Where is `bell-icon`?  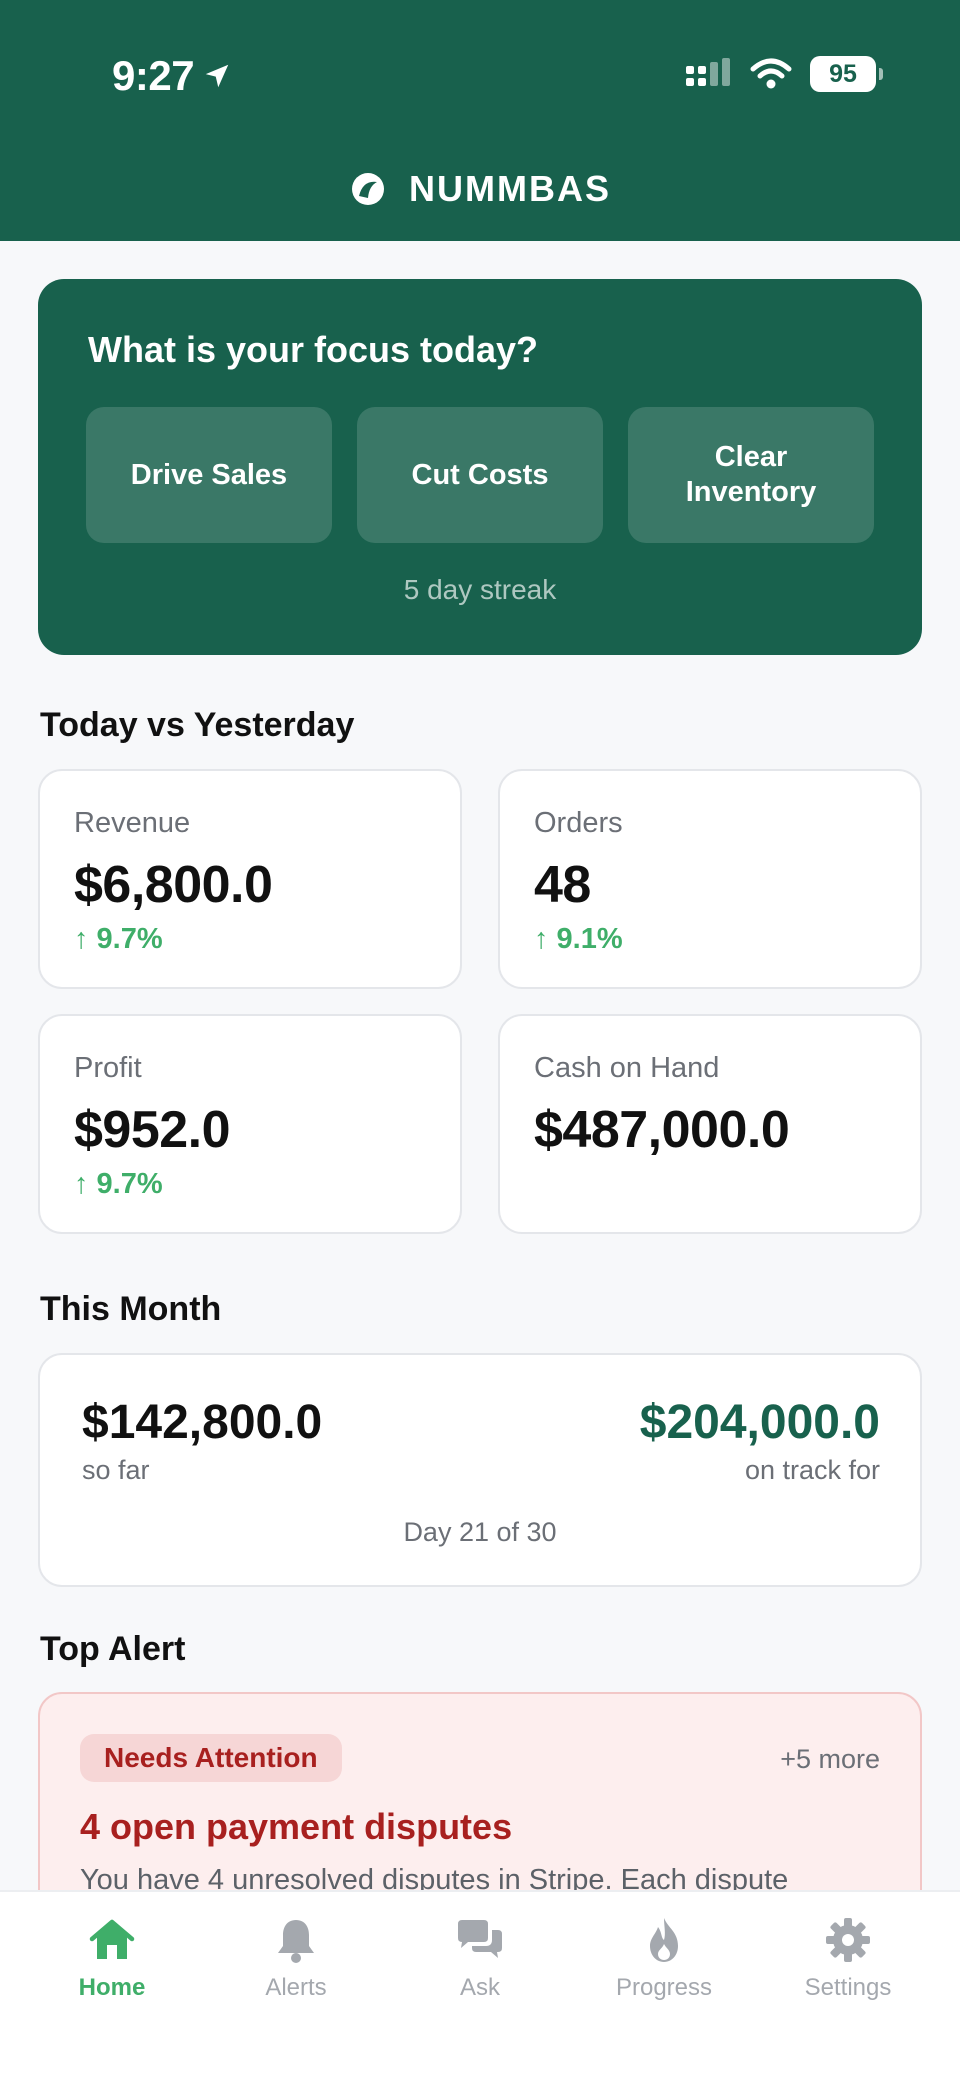 bell-icon is located at coordinates (296, 1941).